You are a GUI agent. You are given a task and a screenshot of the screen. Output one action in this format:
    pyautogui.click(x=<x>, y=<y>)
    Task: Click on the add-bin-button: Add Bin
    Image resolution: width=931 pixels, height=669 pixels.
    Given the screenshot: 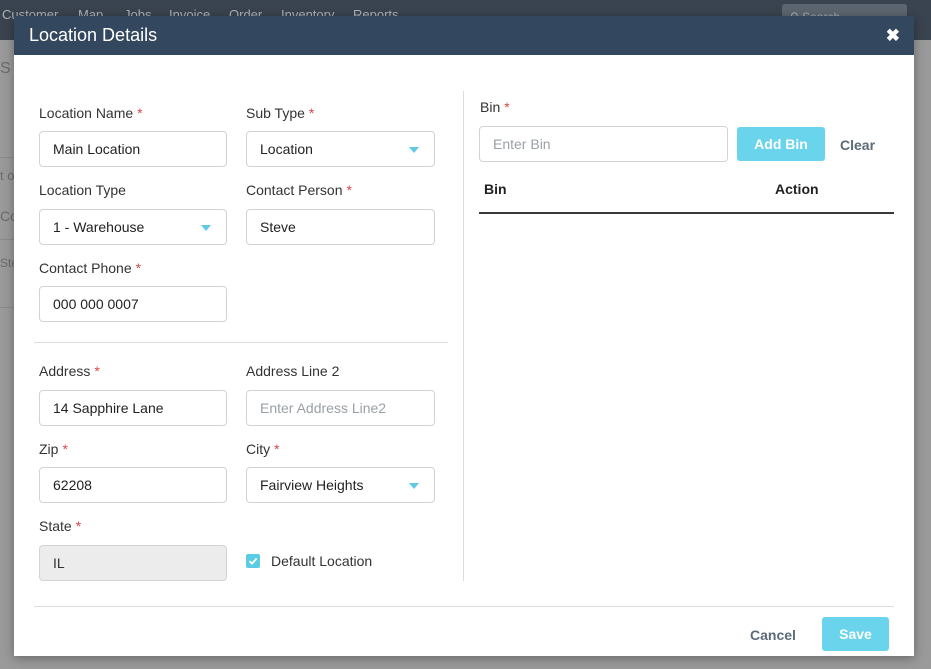 What is the action you would take?
    pyautogui.click(x=781, y=144)
    